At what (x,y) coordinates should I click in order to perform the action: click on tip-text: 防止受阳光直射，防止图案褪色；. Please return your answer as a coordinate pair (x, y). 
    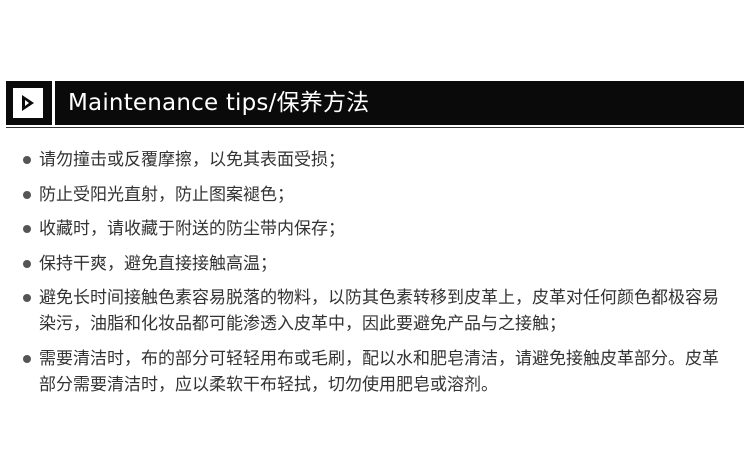
    Looking at the image, I should click on (166, 194).